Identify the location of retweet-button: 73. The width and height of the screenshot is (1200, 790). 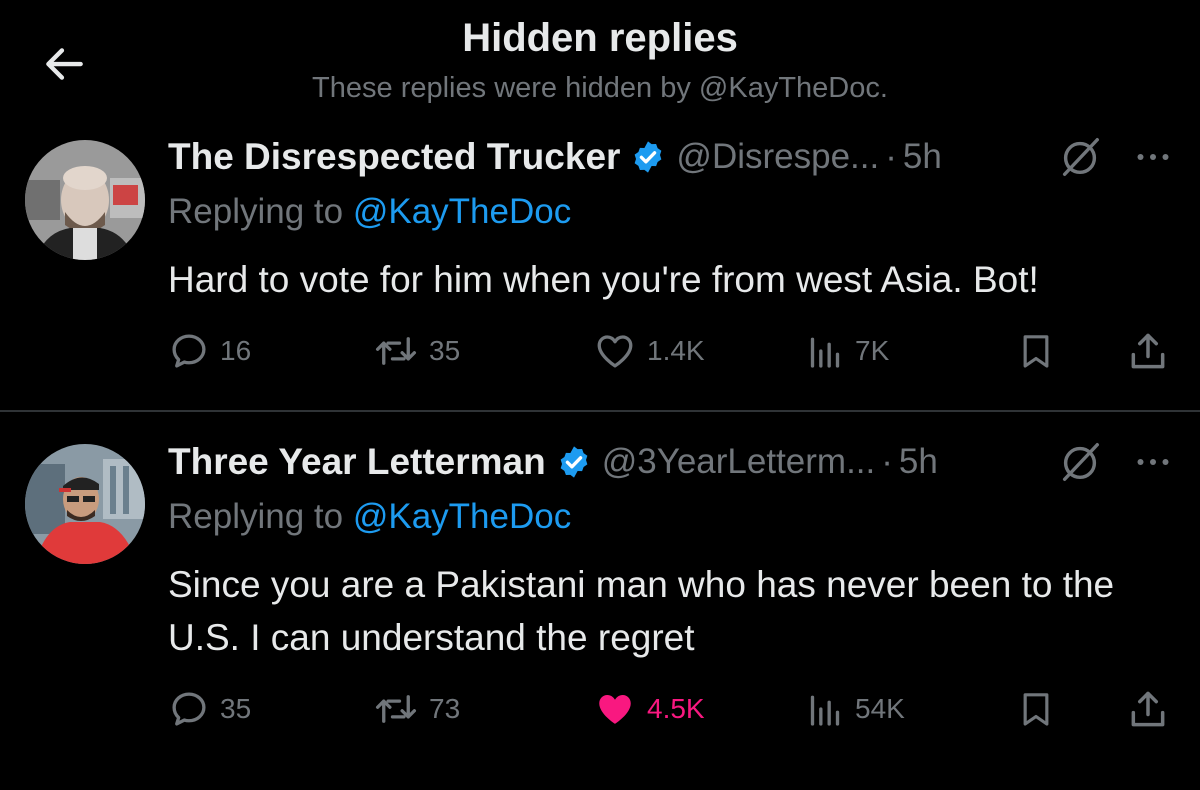
(416, 709).